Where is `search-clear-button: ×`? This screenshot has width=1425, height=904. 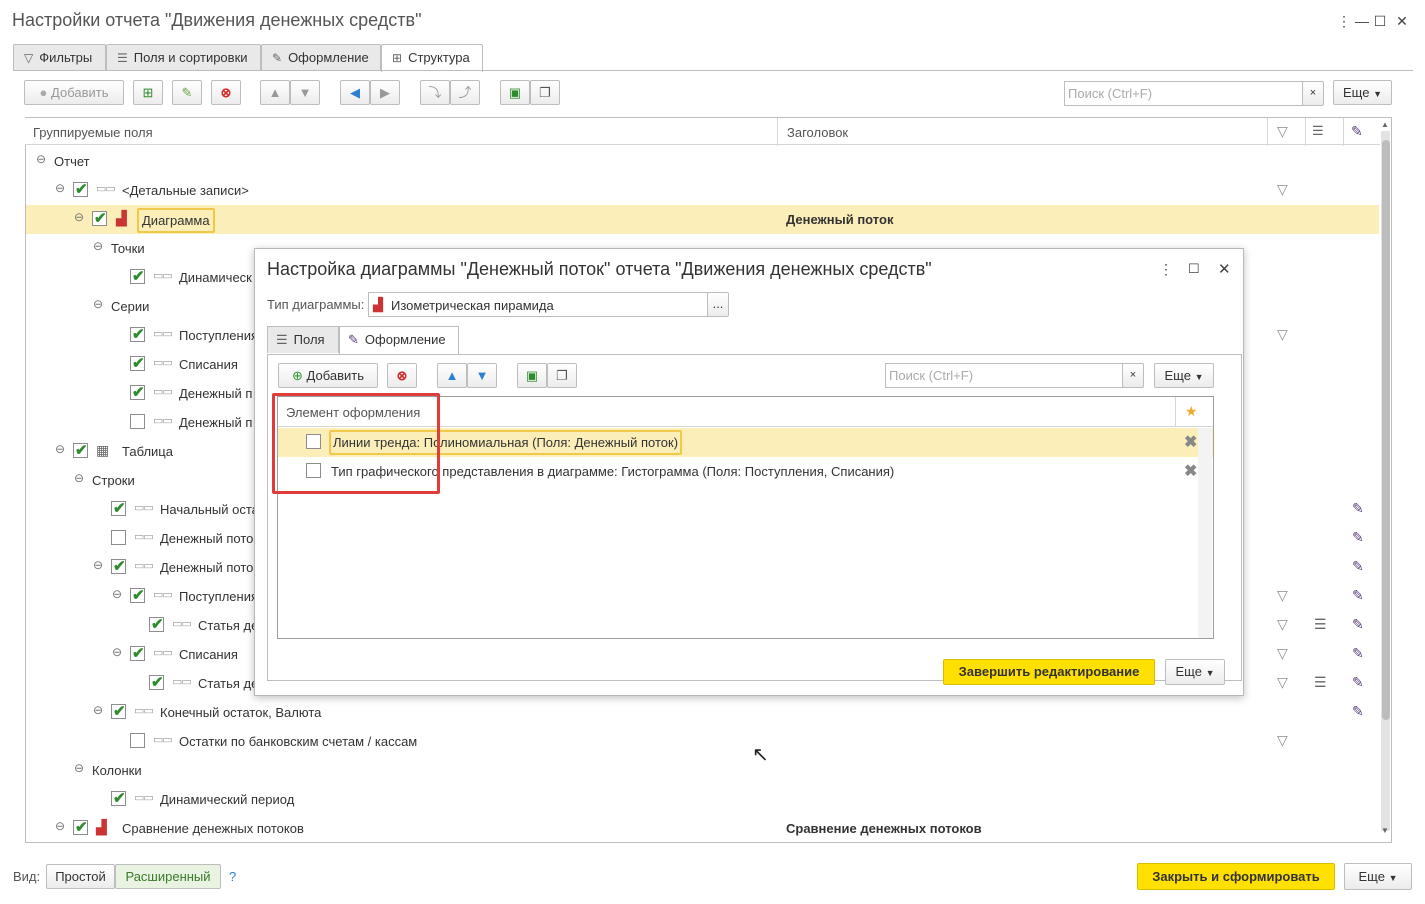
search-clear-button: × is located at coordinates (1313, 93).